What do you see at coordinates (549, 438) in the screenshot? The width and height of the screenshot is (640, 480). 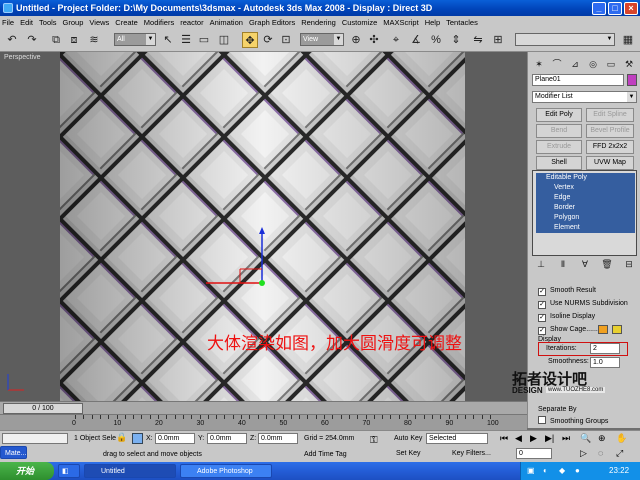 I see `next-frame-icon: ▶|` at bounding box center [549, 438].